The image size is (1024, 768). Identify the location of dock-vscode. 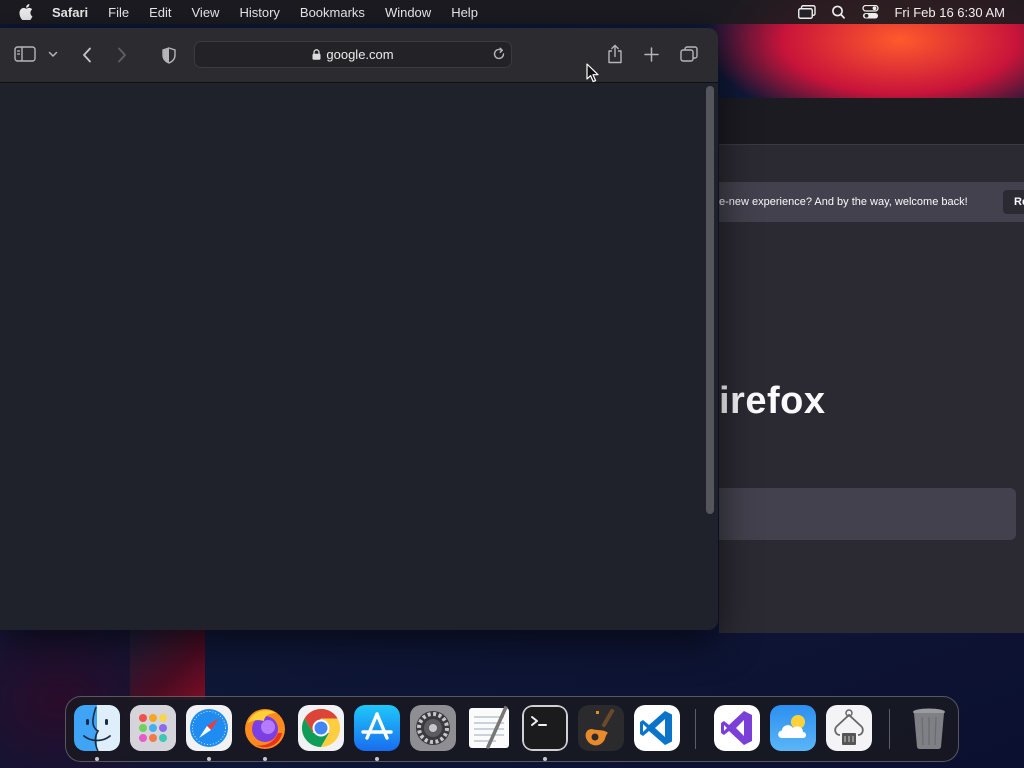
(657, 728).